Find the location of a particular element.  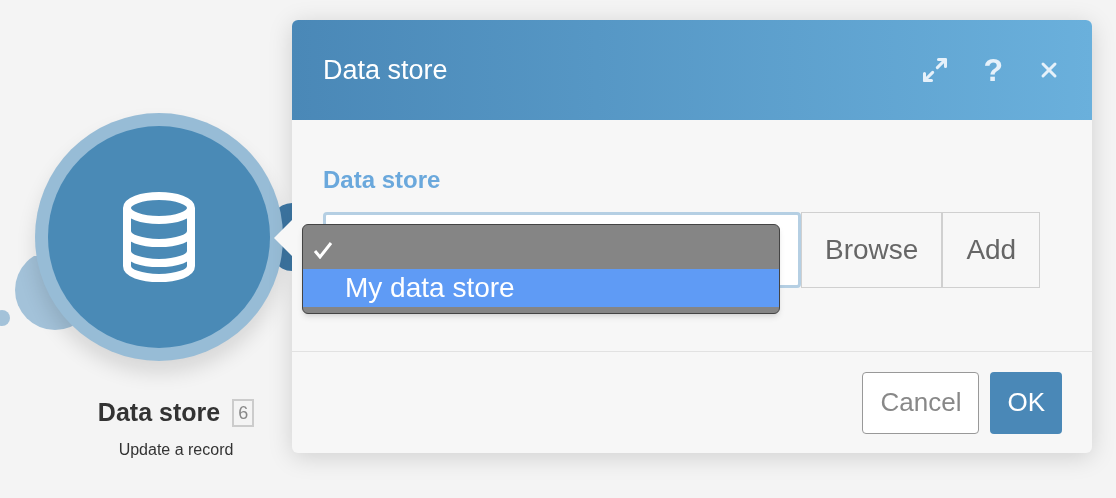

module-title: Data store is located at coordinates (159, 412).